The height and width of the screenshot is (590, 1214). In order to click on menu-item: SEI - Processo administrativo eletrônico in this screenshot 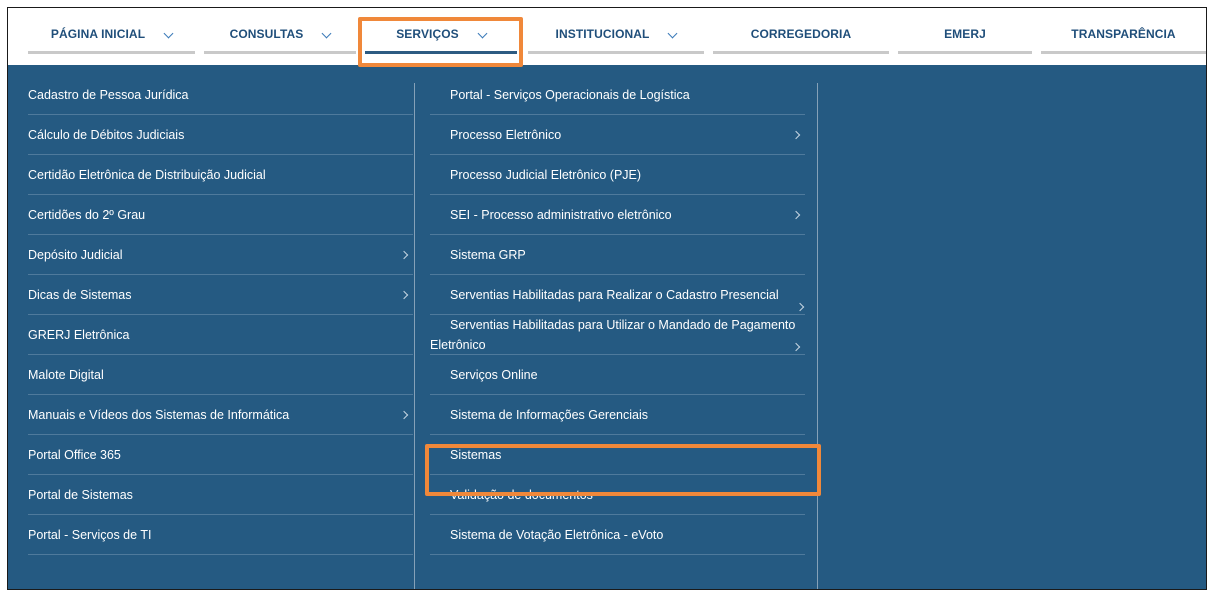, I will do `click(617, 215)`.